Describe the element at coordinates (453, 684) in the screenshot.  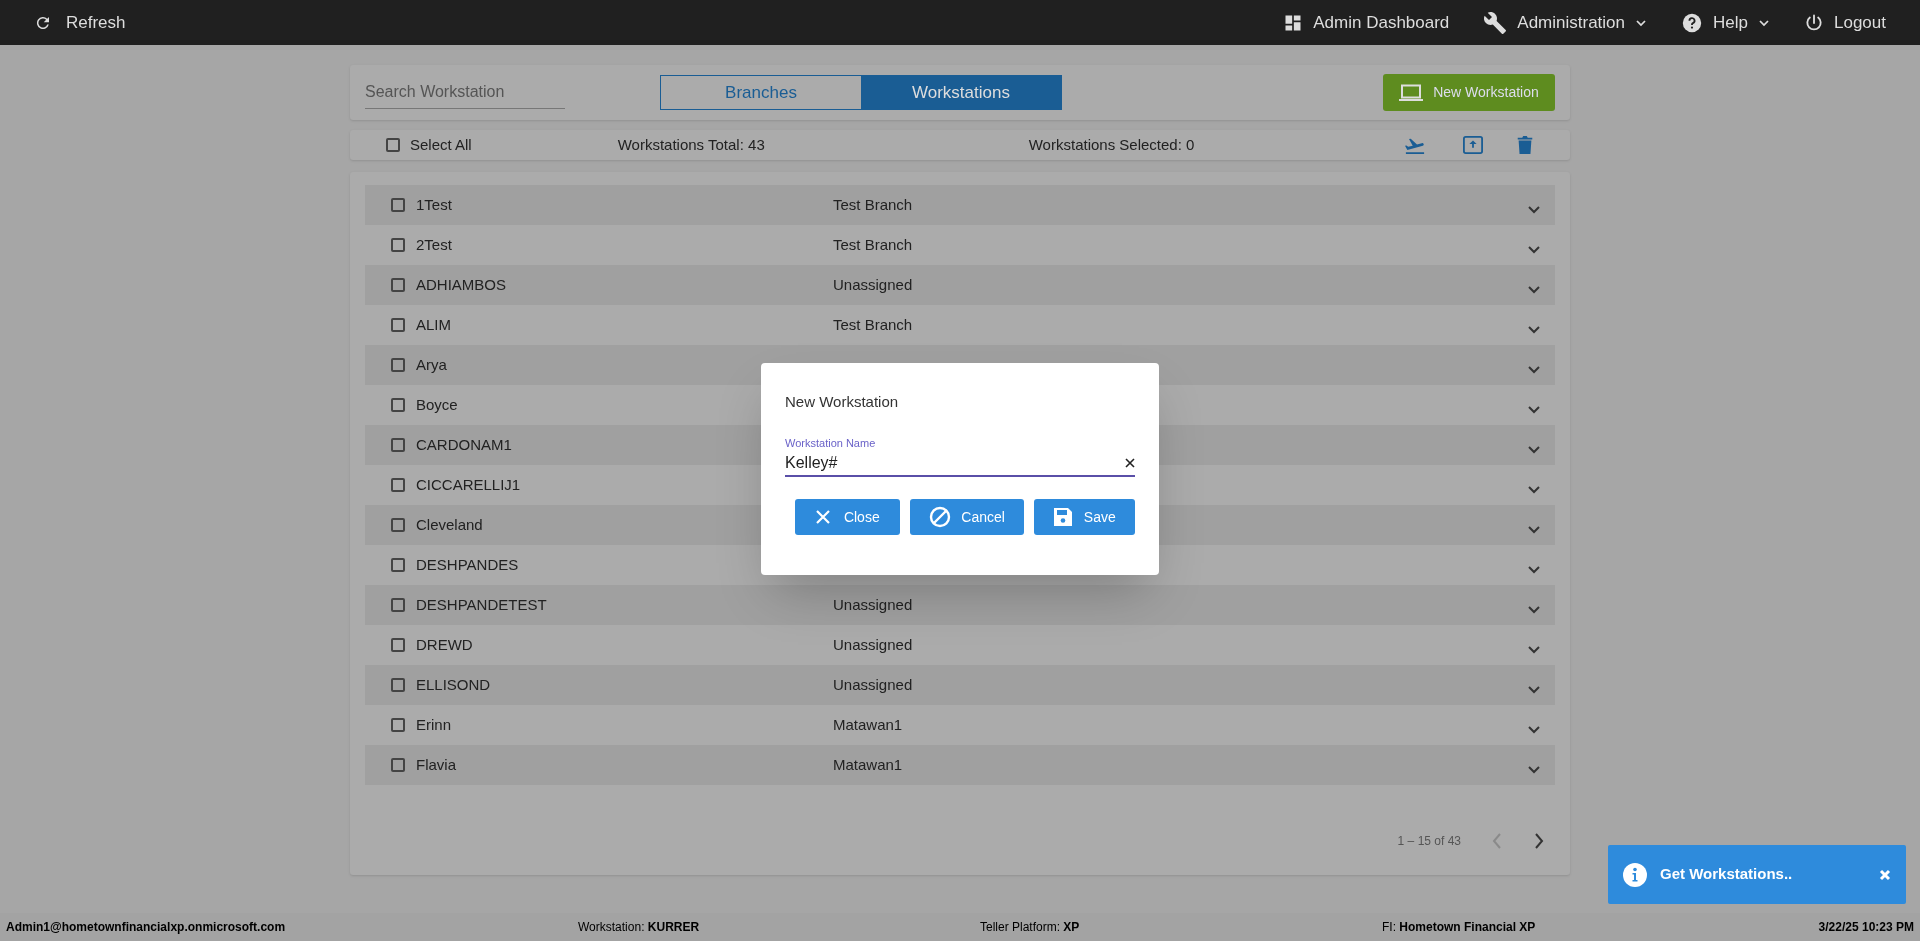
I see `workstation-name: ELLISOND` at that location.